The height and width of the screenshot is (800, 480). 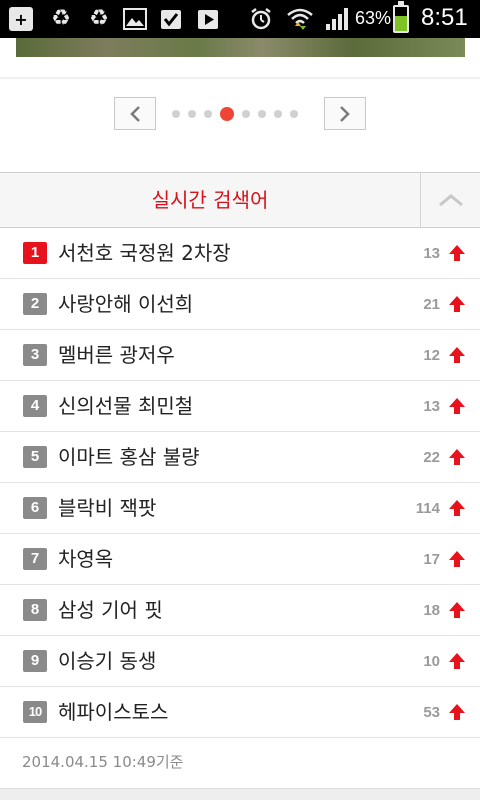 What do you see at coordinates (227, 114) in the screenshot?
I see `page-dot-active` at bounding box center [227, 114].